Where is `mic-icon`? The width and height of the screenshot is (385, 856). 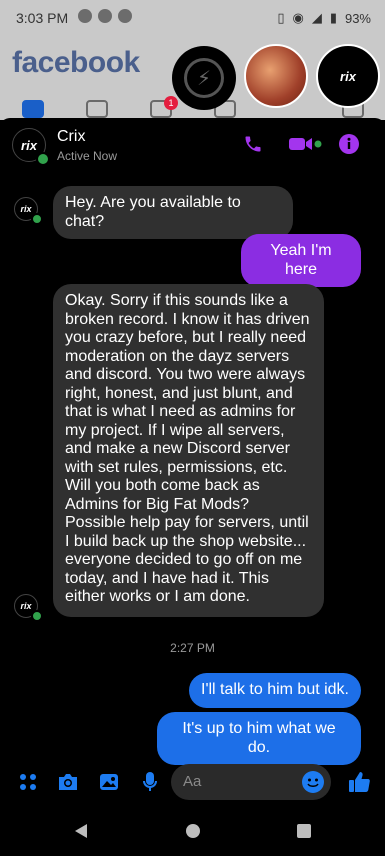
mic-icon is located at coordinates (150, 782).